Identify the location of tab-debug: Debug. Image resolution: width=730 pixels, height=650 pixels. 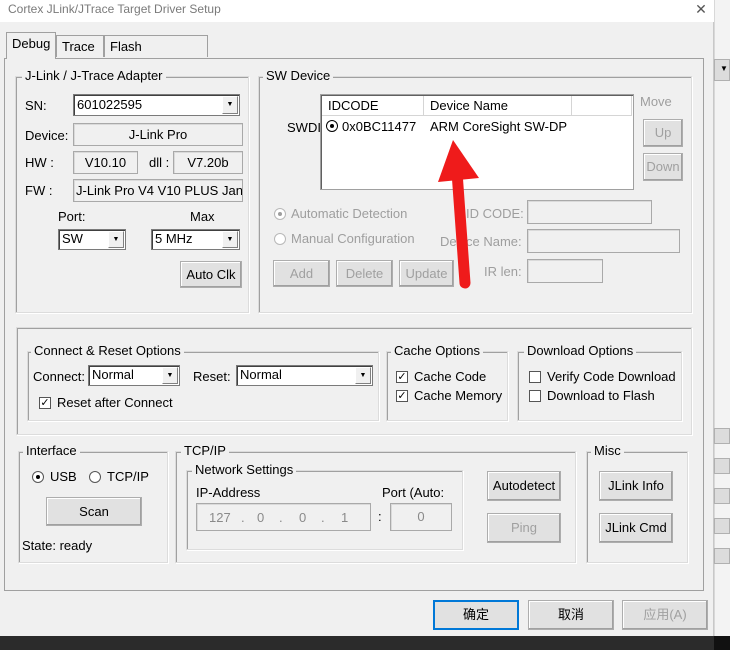
(31, 45).